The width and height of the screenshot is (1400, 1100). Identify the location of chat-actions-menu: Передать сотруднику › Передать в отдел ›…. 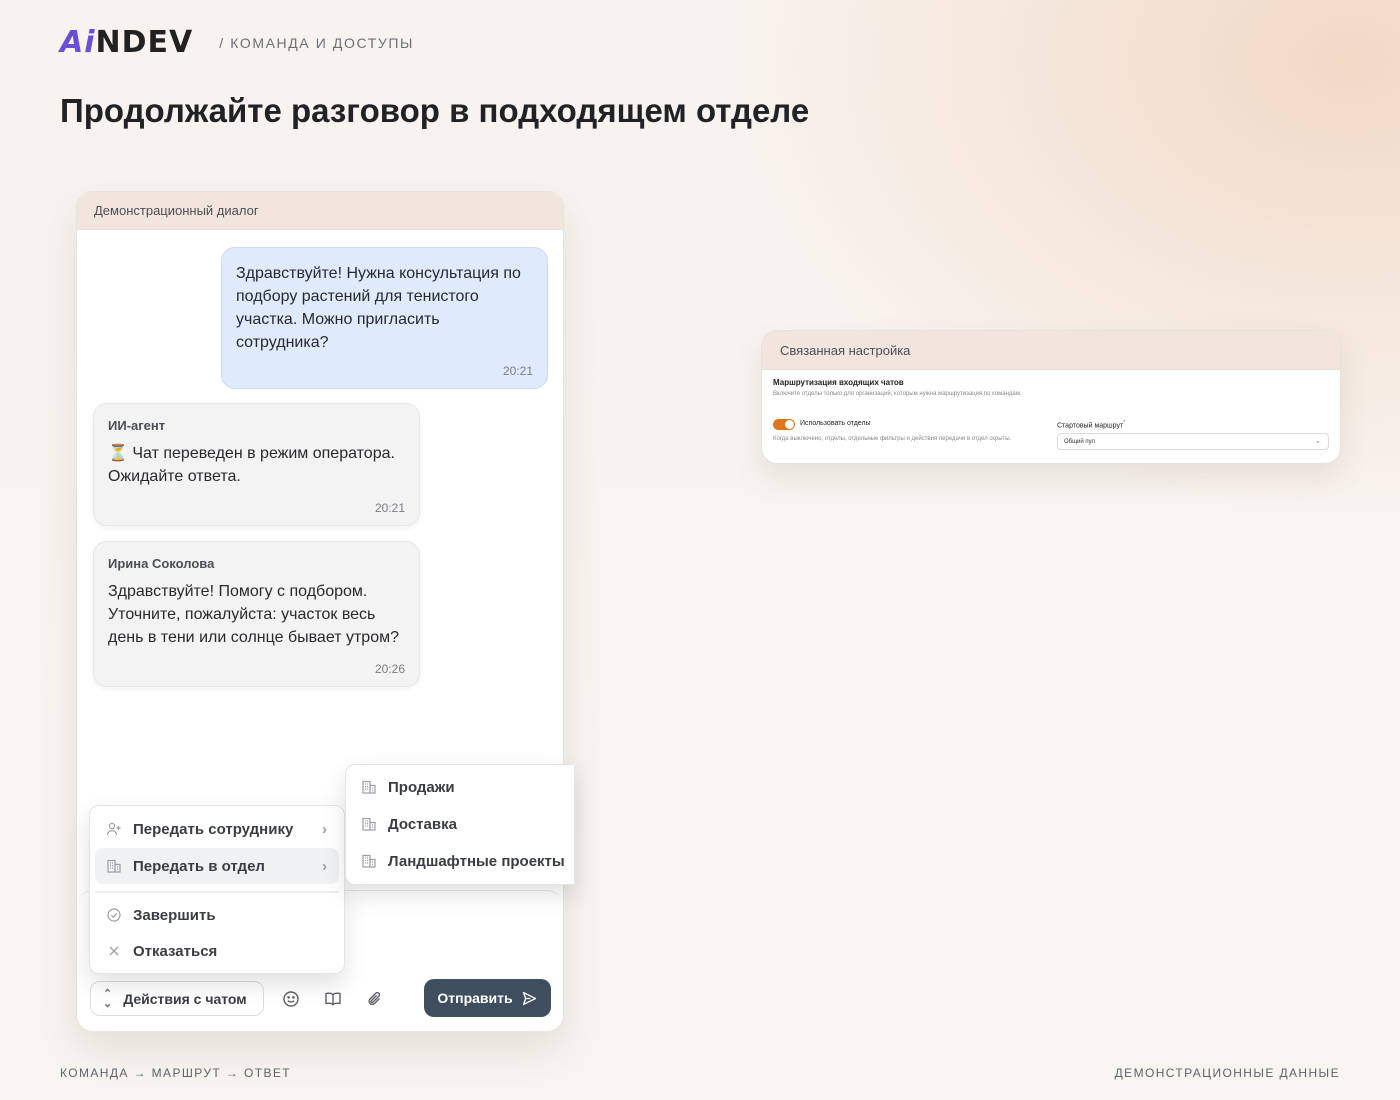
(217, 889).